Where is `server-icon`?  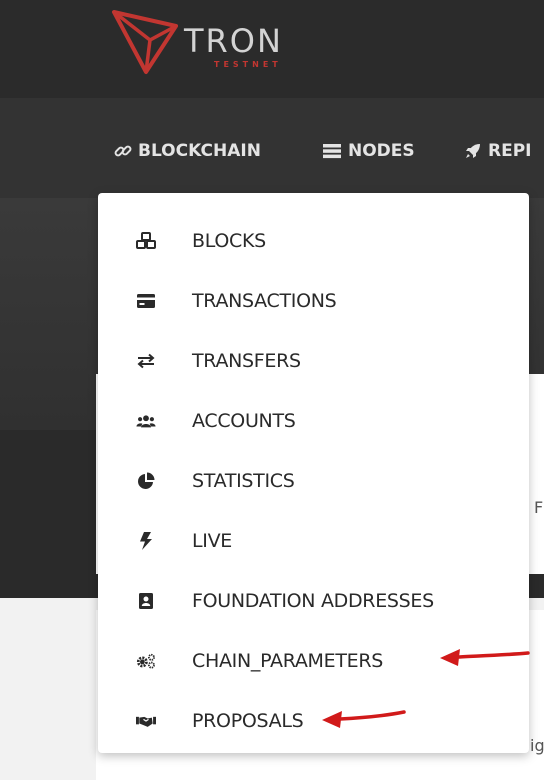 server-icon is located at coordinates (332, 151).